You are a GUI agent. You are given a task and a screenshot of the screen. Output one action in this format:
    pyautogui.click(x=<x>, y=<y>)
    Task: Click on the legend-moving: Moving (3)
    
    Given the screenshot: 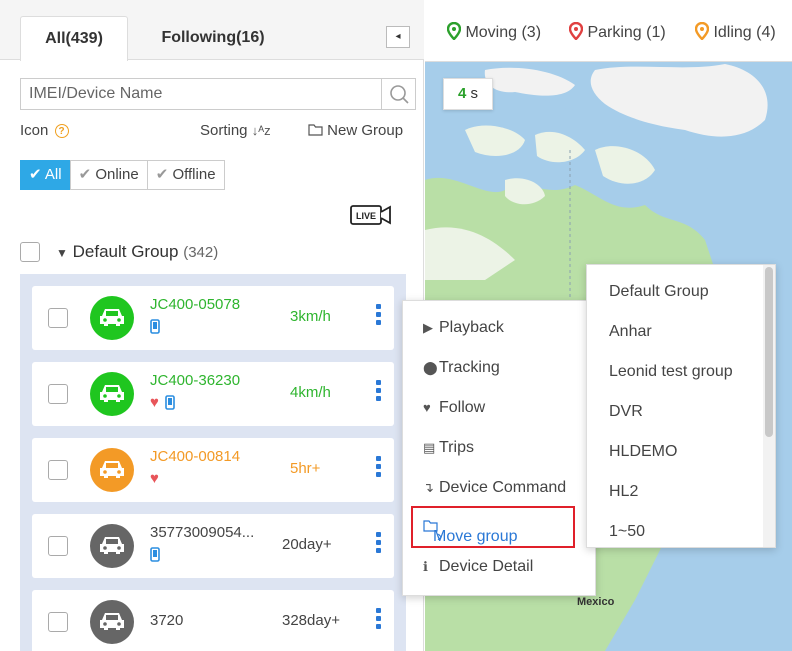 What is the action you would take?
    pyautogui.click(x=494, y=31)
    